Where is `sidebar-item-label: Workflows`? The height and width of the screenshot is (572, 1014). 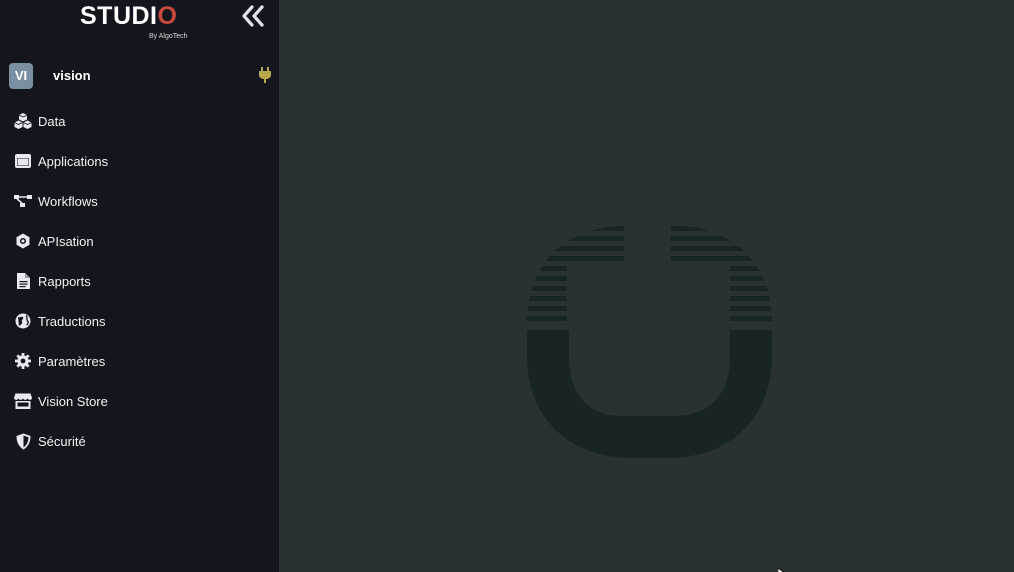
sidebar-item-label: Workflows is located at coordinates (68, 201).